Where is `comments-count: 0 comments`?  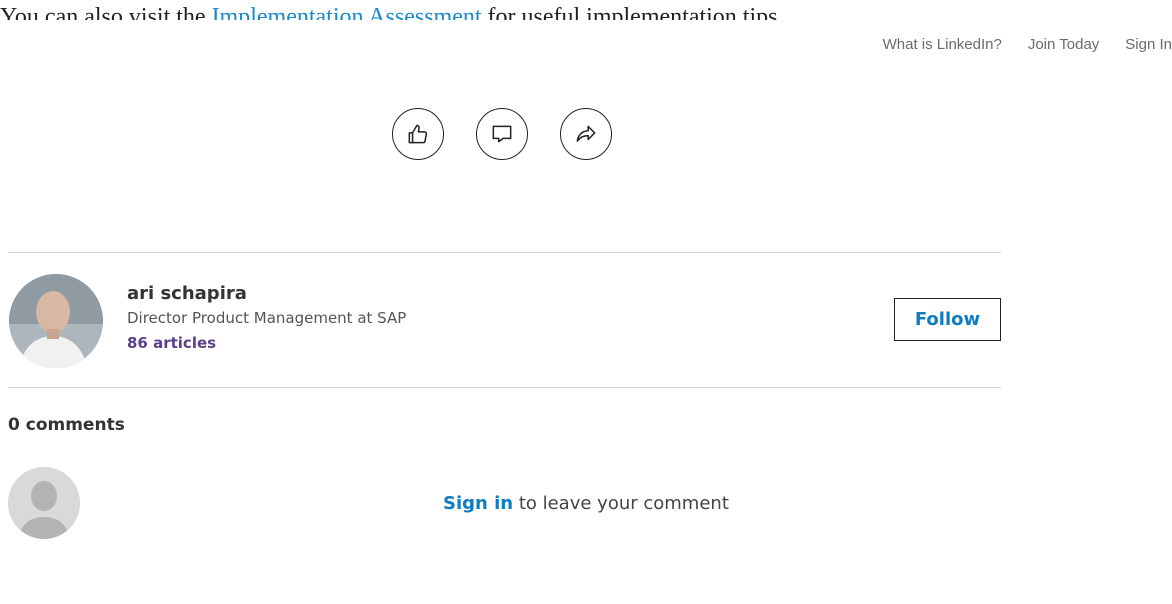
comments-count: 0 comments is located at coordinates (66, 425).